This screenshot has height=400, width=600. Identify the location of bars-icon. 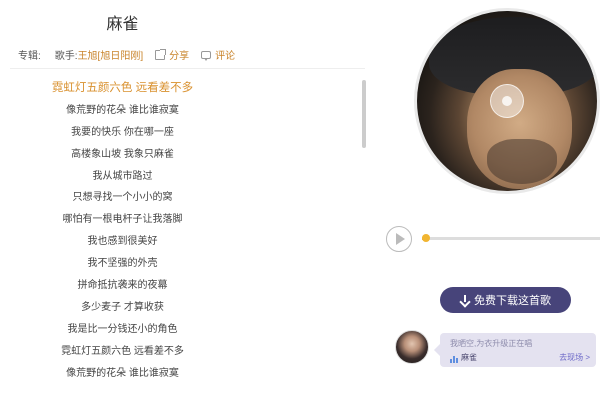
(454, 359).